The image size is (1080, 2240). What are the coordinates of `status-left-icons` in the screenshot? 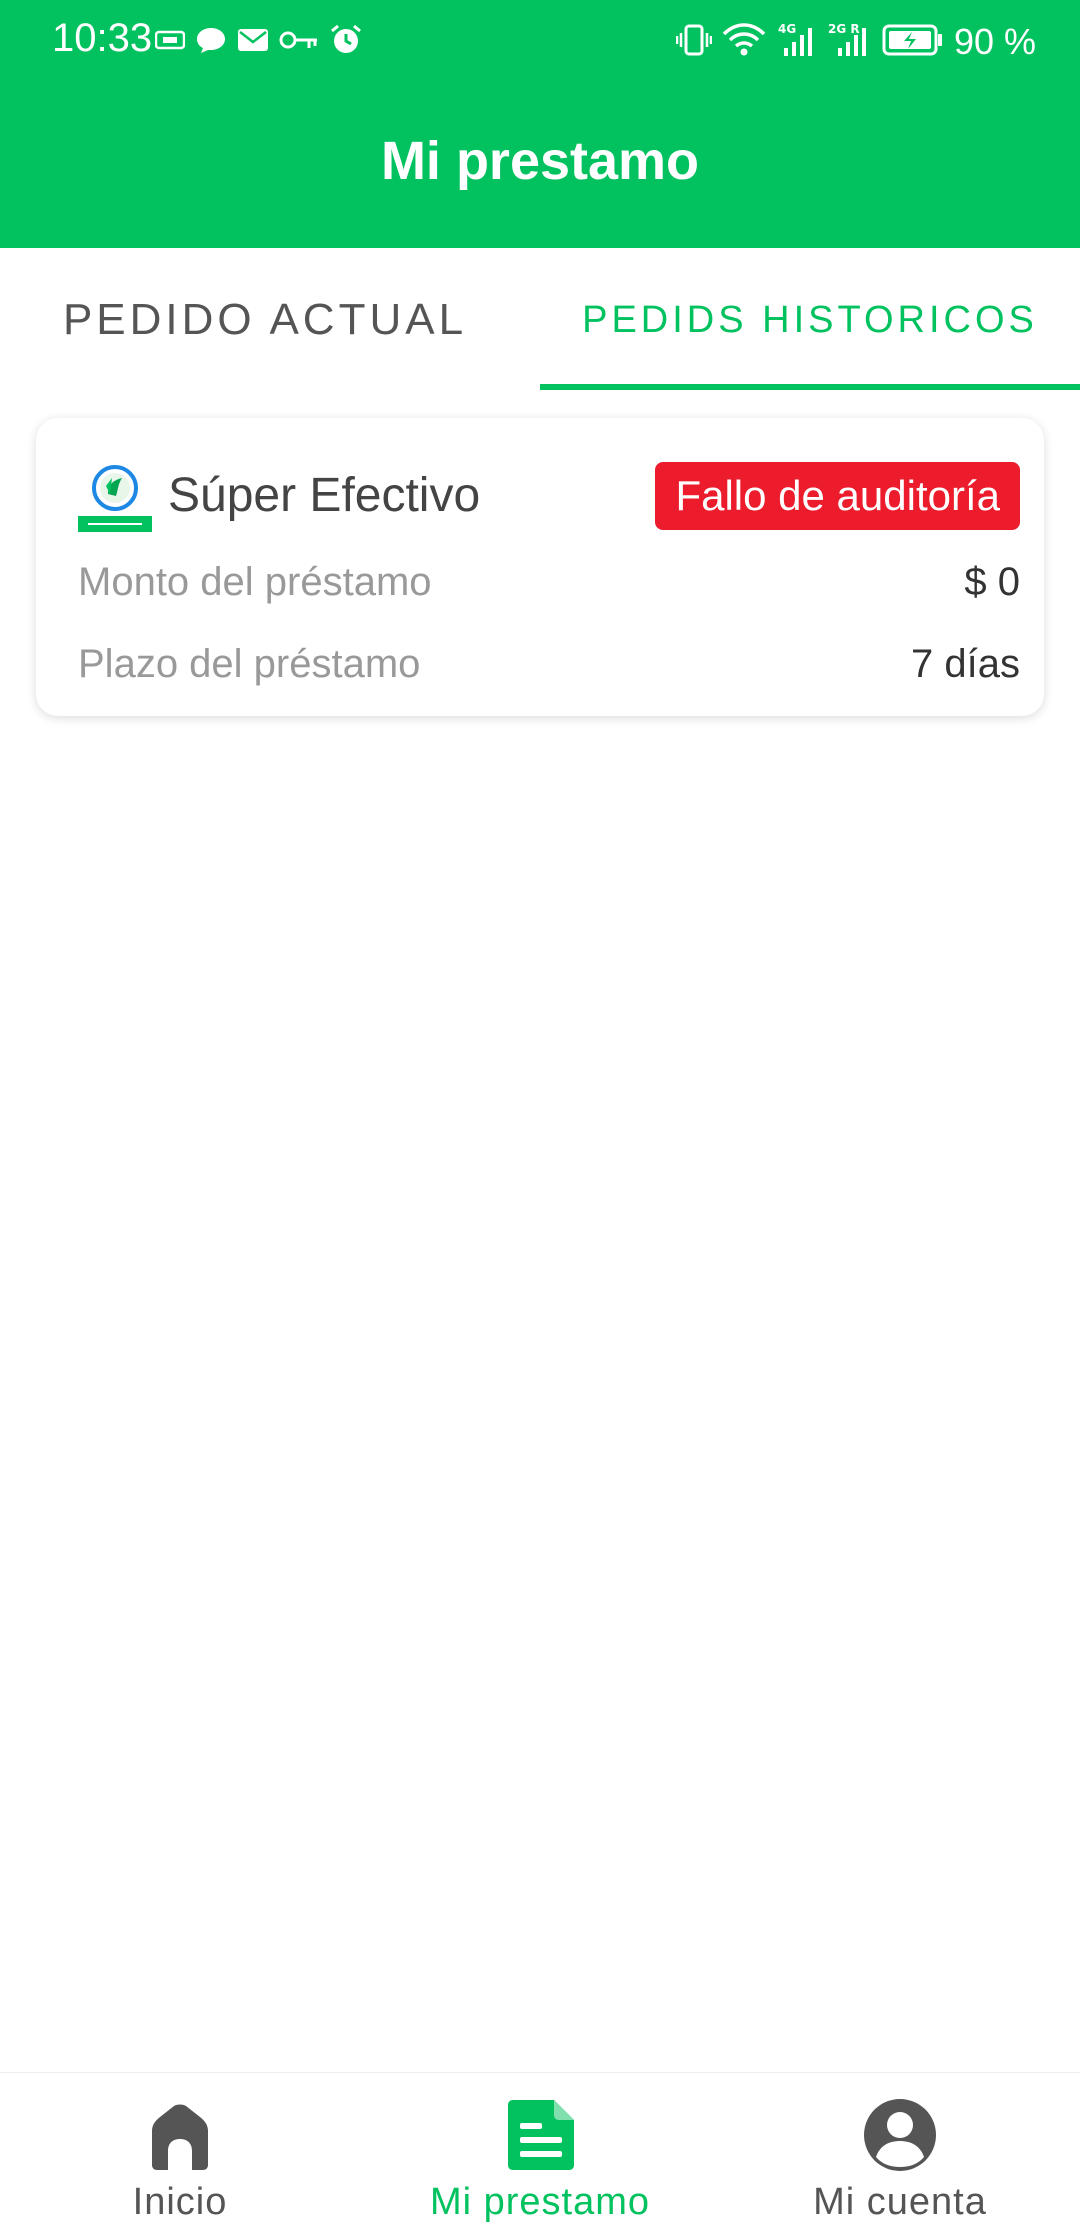 It's located at (258, 42).